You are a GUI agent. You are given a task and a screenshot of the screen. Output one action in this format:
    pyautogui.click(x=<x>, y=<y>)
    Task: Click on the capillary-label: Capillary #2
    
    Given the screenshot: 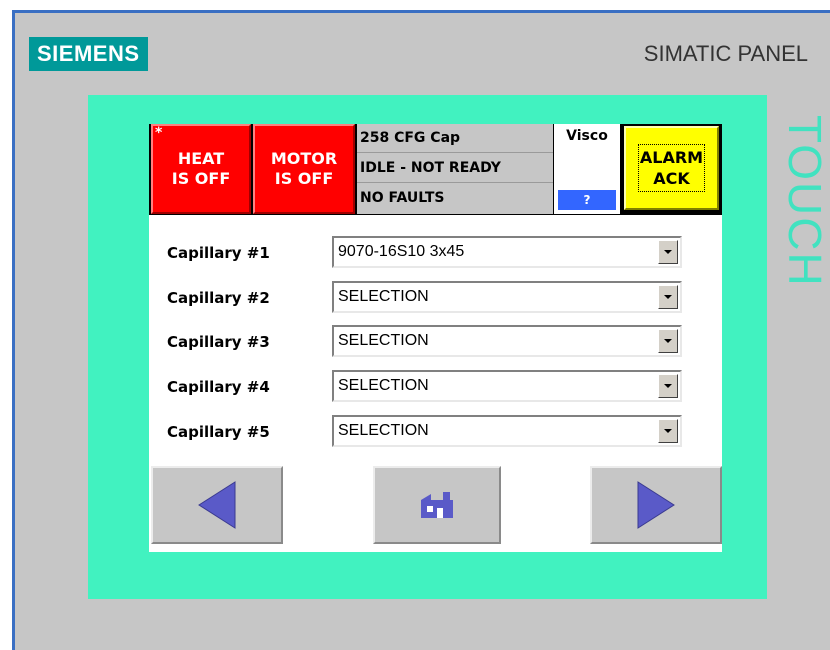 What is the action you would take?
    pyautogui.click(x=218, y=298)
    